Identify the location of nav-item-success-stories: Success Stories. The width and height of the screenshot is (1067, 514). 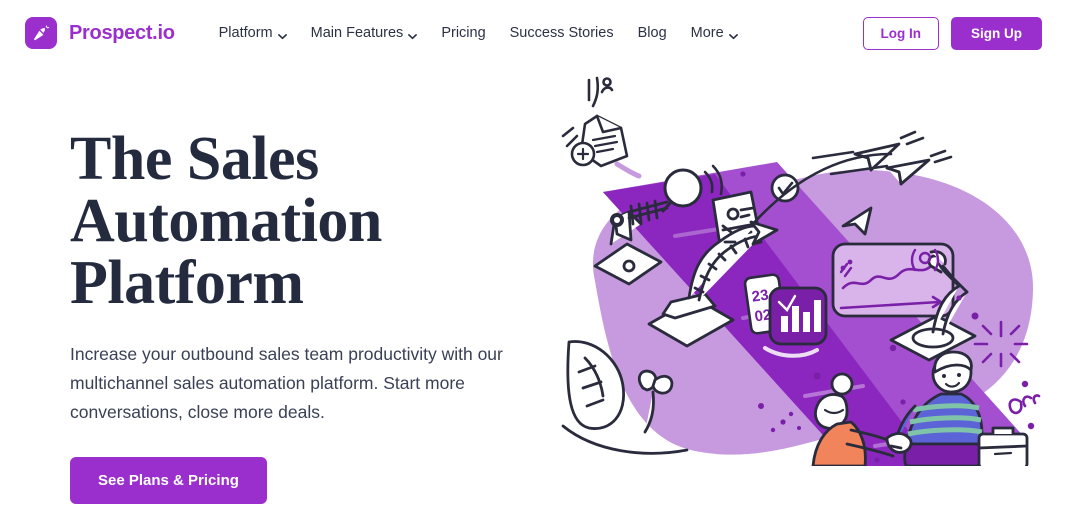
(562, 33).